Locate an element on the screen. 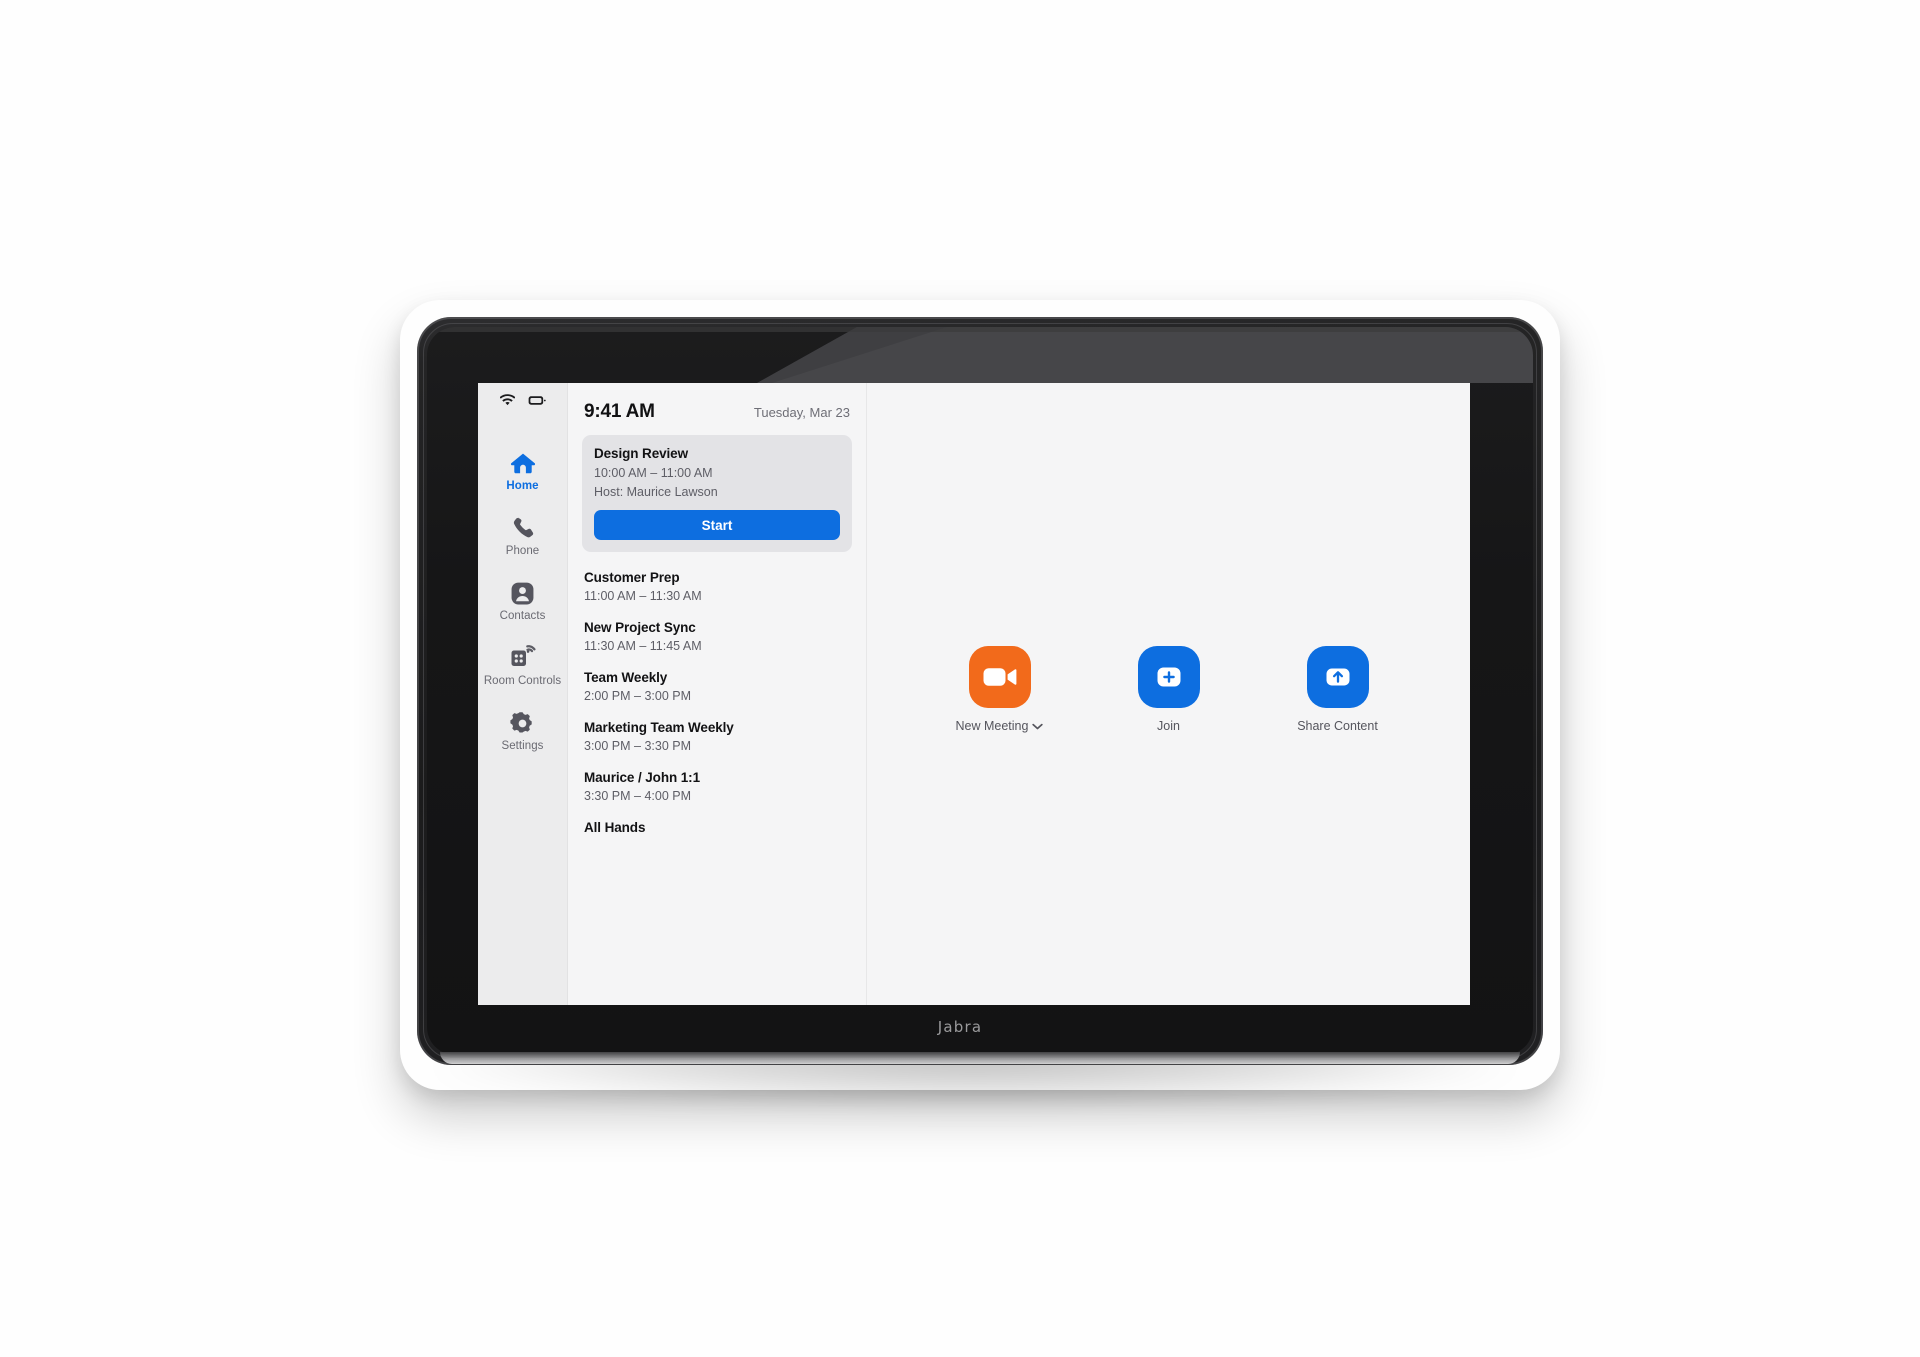 This screenshot has height=1357, width=1920. sidebar-item-room-controls: Room Controls is located at coordinates (523, 666).